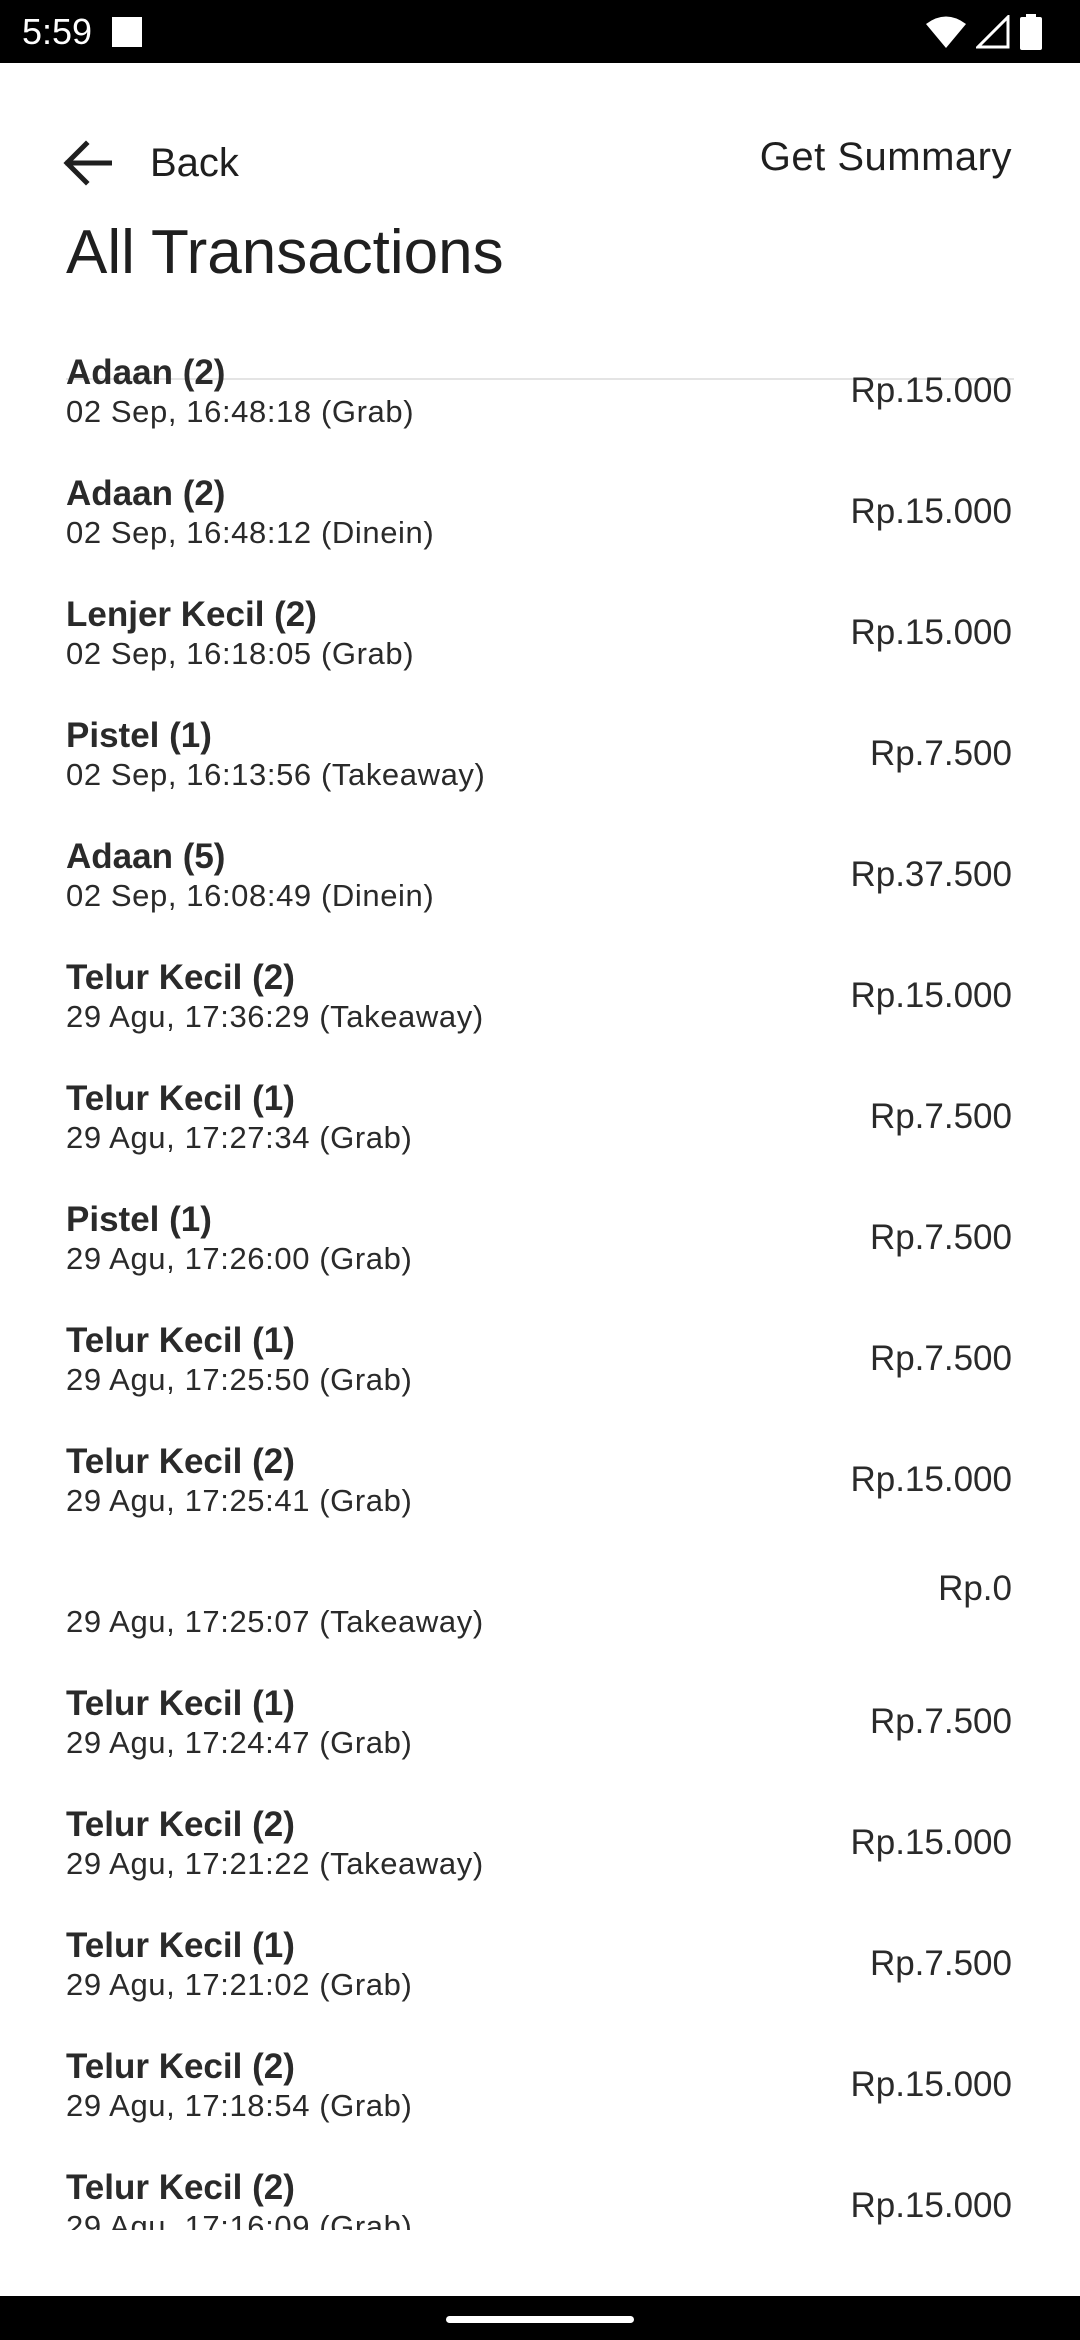 This screenshot has width=1080, height=2340. Describe the element at coordinates (275, 1863) in the screenshot. I see `transaction-datetime-channel: 29 Agu, 17:21:22 (Takeaway)` at that location.